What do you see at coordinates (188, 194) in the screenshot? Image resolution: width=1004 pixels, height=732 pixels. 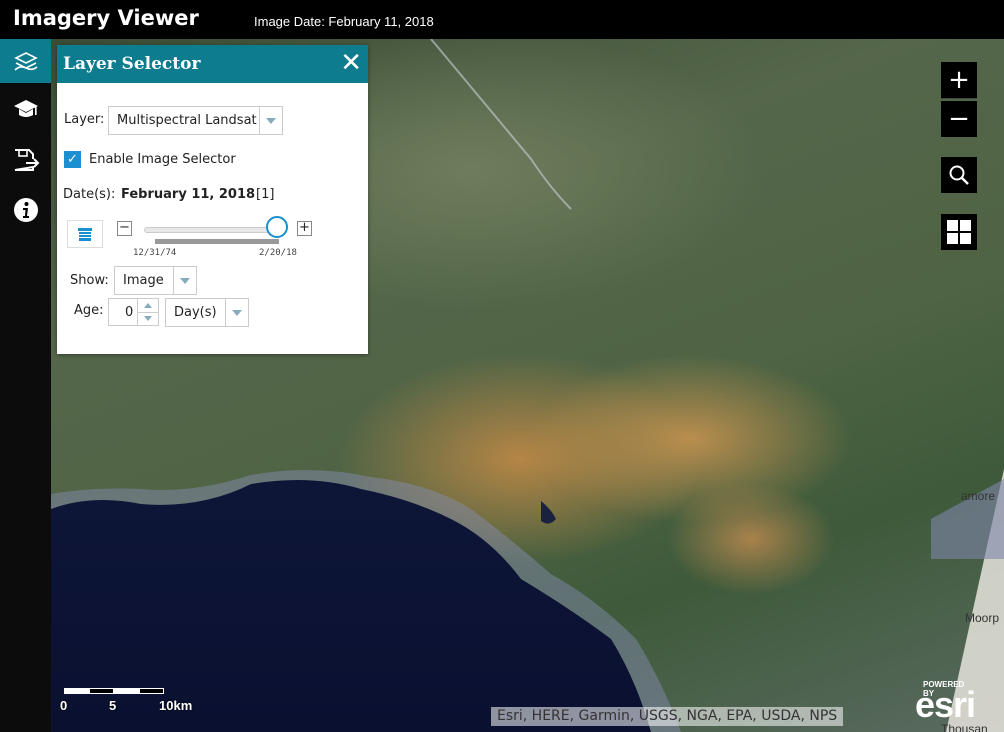 I see `dates-value: February 11, 2018` at bounding box center [188, 194].